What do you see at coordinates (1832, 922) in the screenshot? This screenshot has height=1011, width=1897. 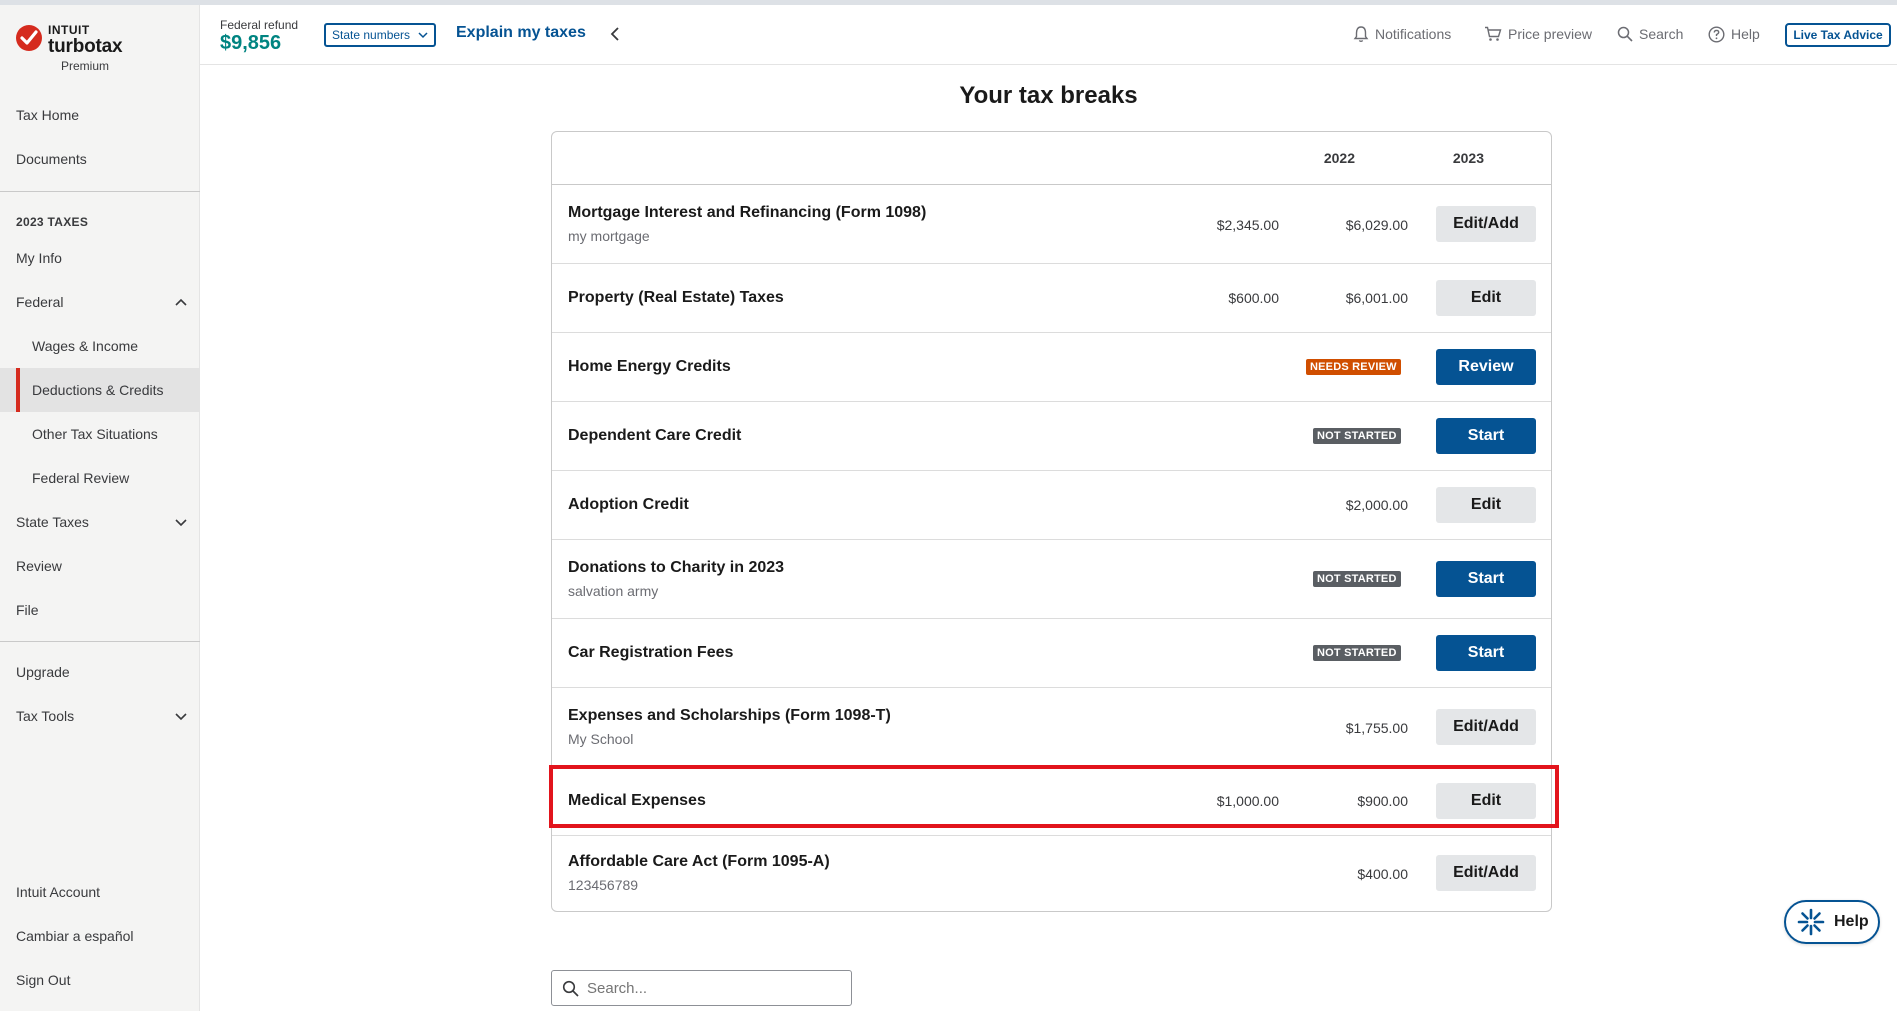 I see `help-chat-button: Help` at bounding box center [1832, 922].